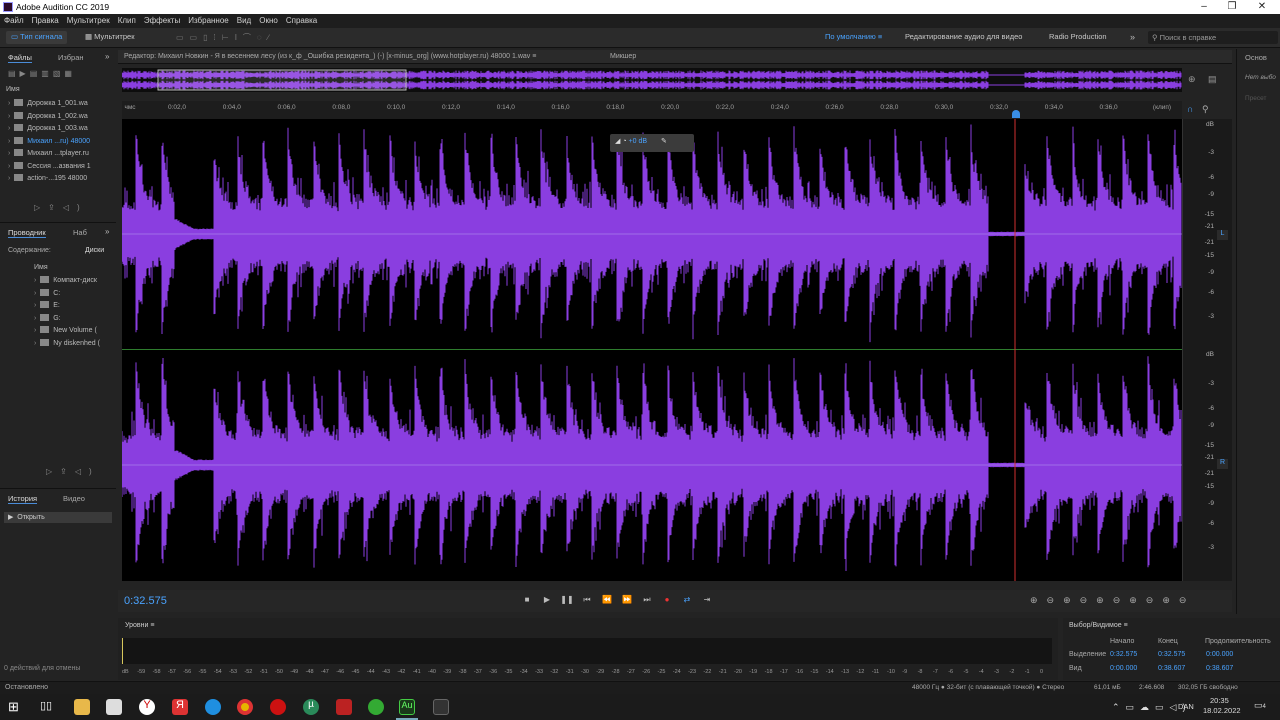 This screenshot has width=1280, height=720. I want to click on explorer-disks-label: Диски, so click(94, 250).